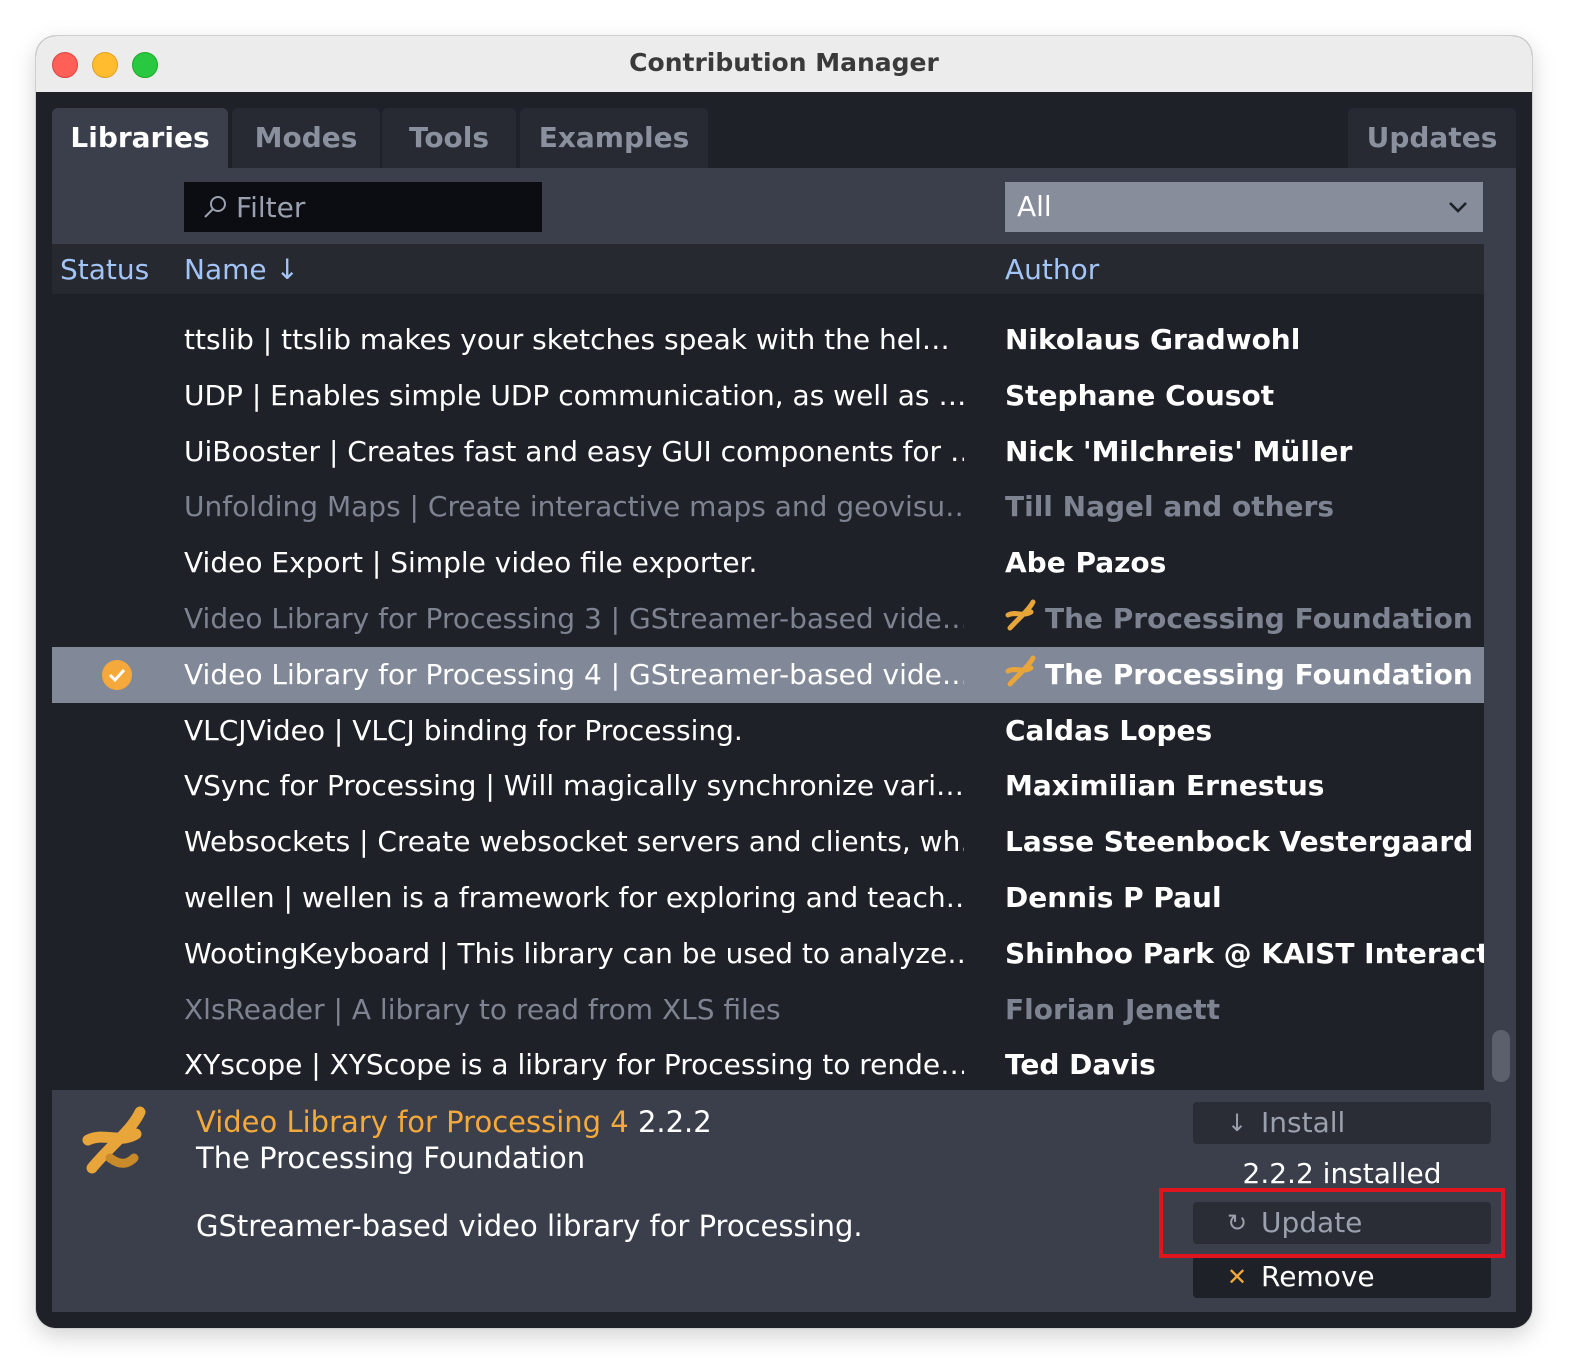  What do you see at coordinates (1052, 270) in the screenshot?
I see `column-header-author: Author` at bounding box center [1052, 270].